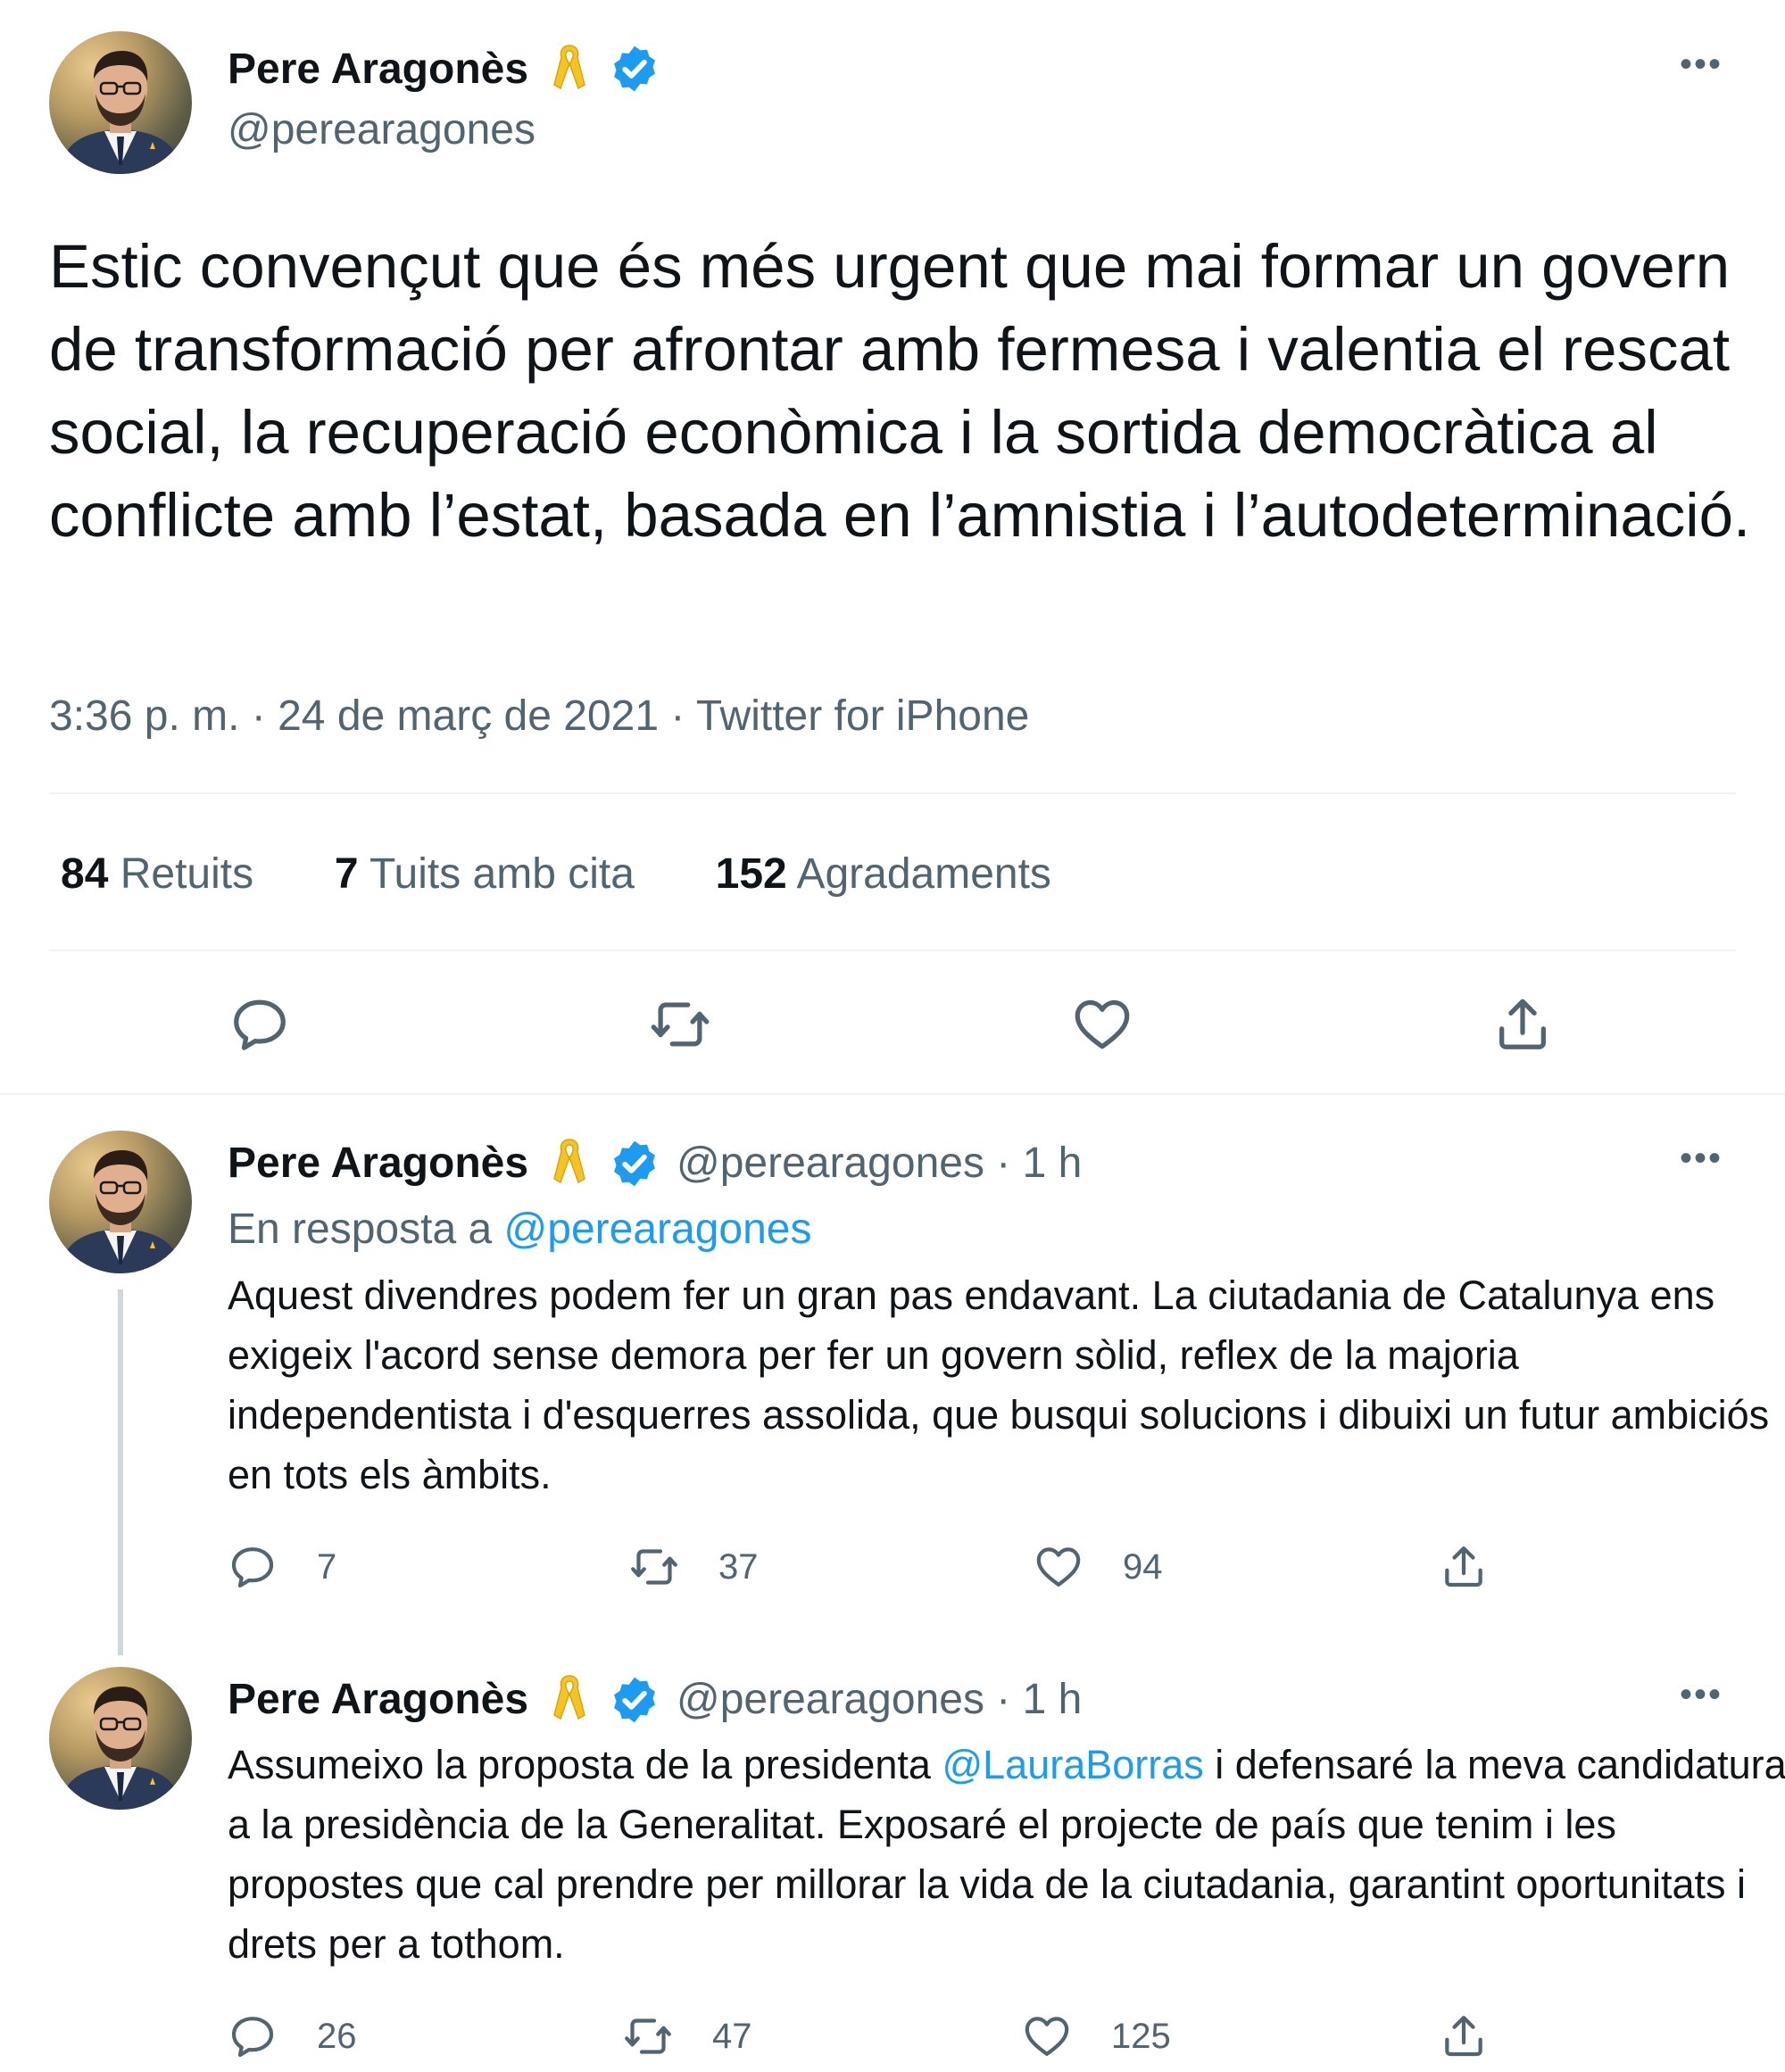 The height and width of the screenshot is (2072, 1785). Describe the element at coordinates (382, 129) in the screenshot. I see `author-handle: @perearagones` at that location.